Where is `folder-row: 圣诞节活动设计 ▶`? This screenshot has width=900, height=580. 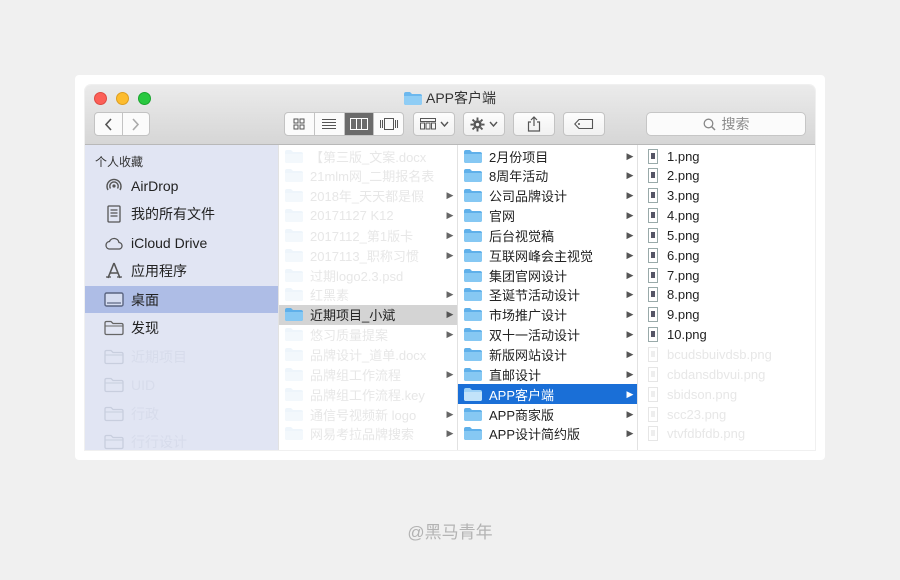 folder-row: 圣诞节活动设计 ▶ is located at coordinates (547, 295).